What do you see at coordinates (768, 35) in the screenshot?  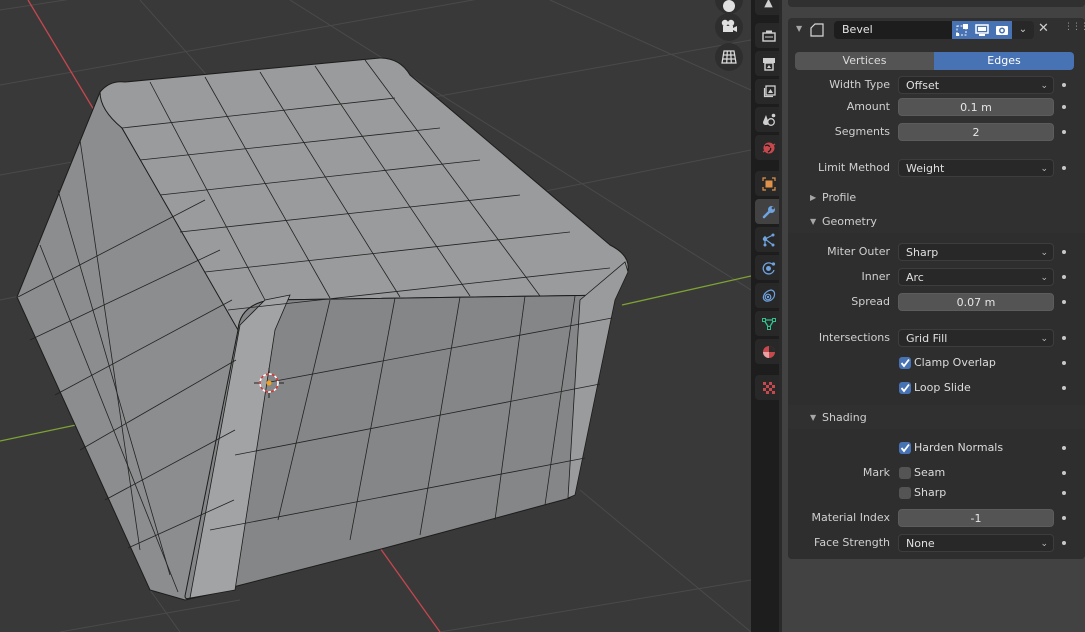 I see `tab-render` at bounding box center [768, 35].